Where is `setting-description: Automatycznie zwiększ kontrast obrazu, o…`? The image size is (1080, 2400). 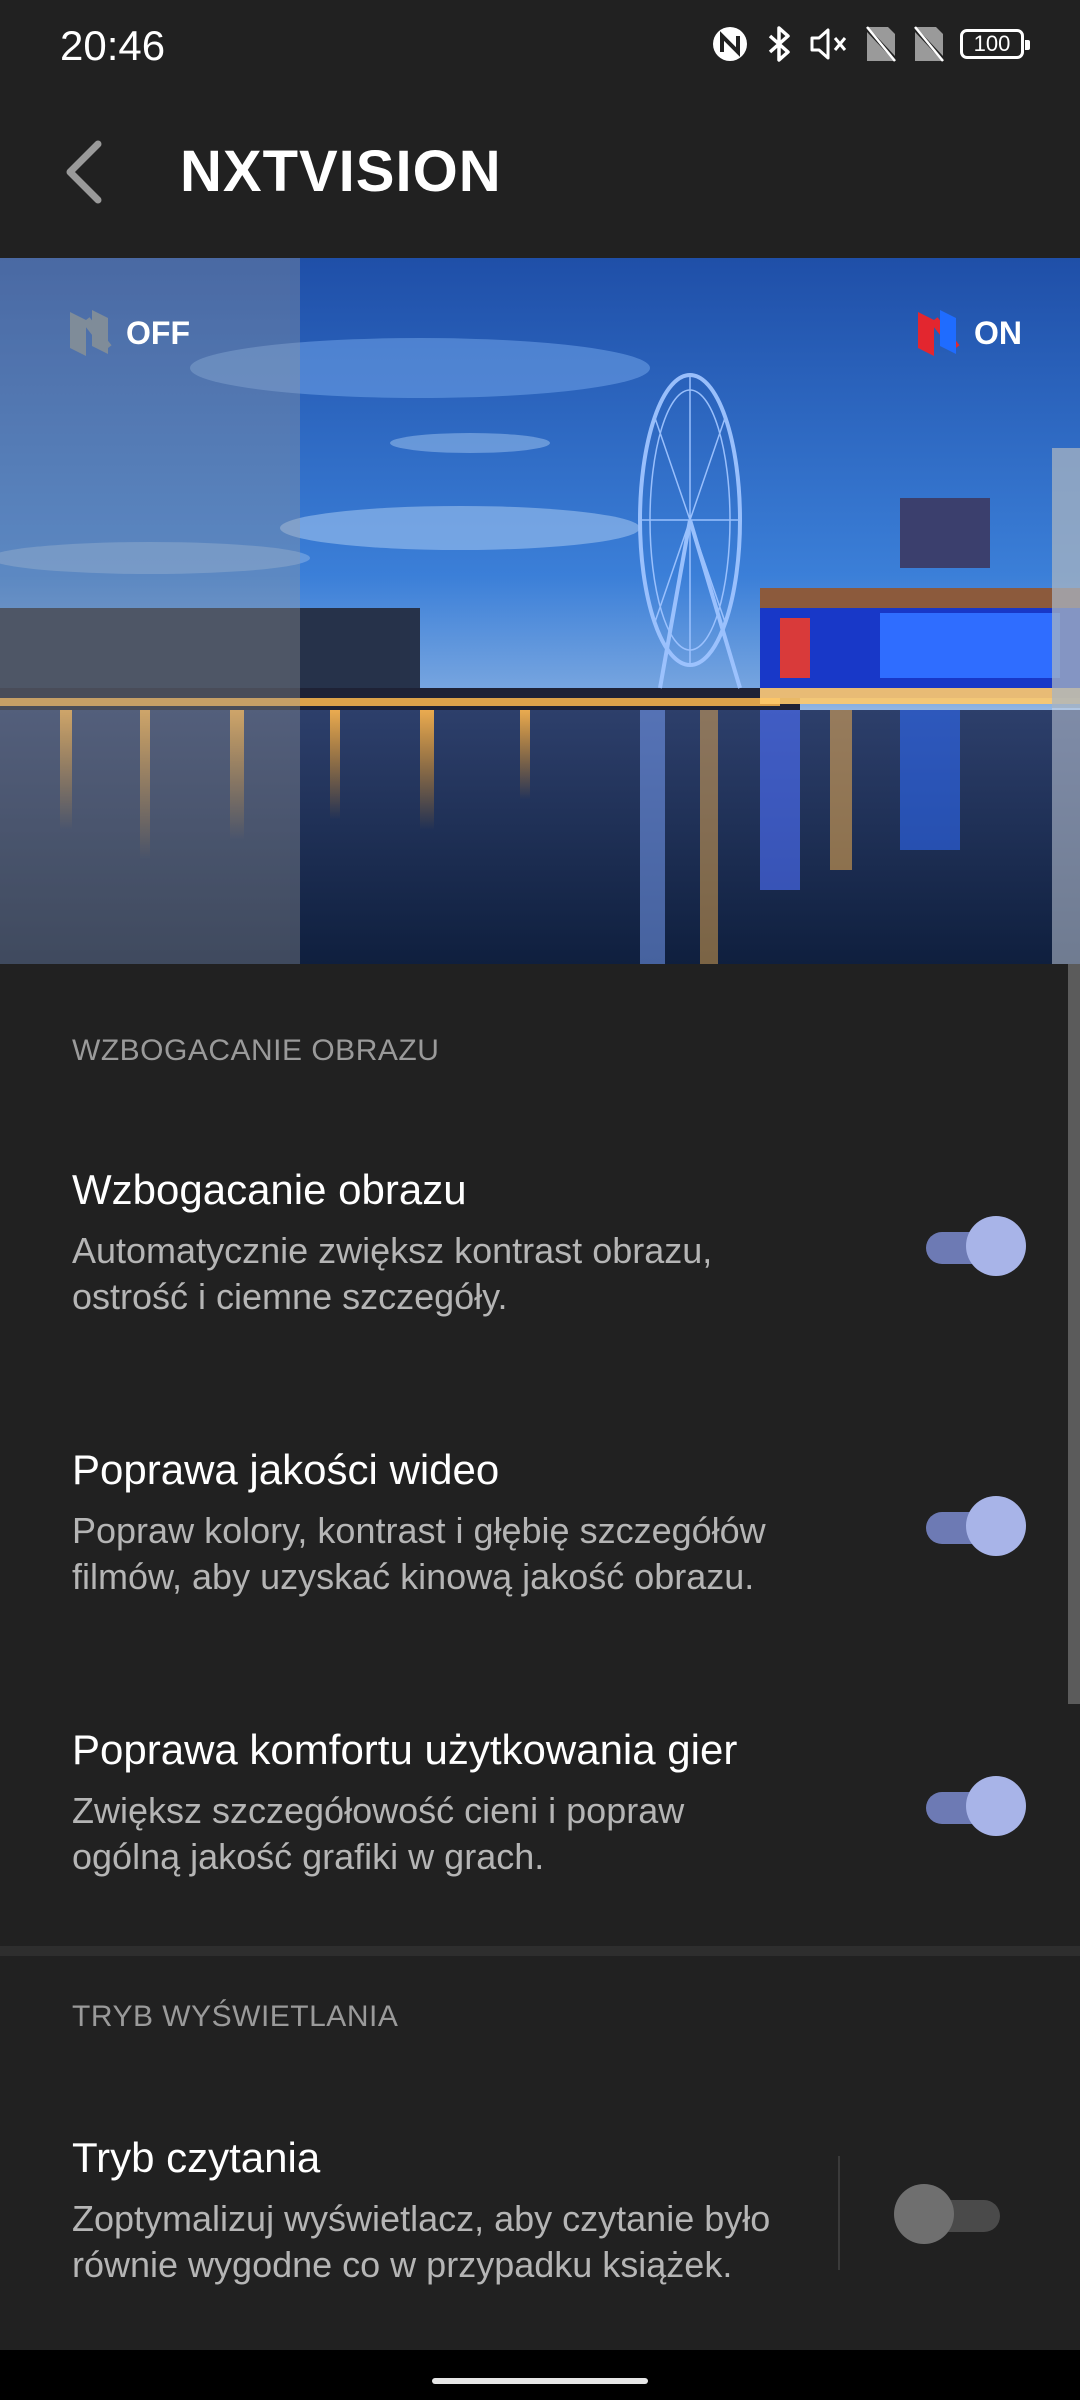
setting-description: Automatycznie zwiększ kontrast obrazu, o… is located at coordinates (472, 1274).